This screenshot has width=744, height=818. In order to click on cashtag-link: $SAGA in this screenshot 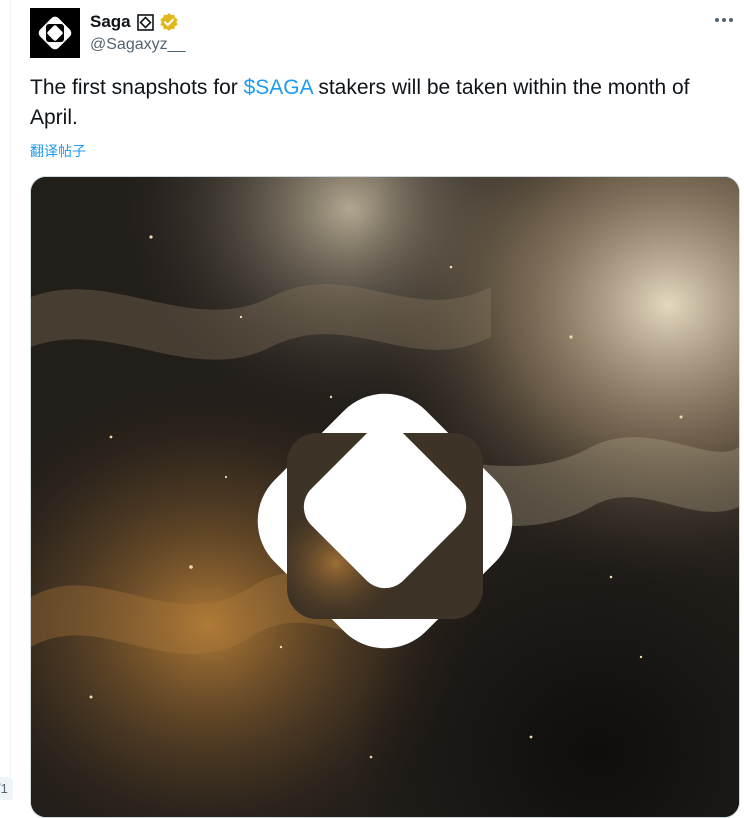, I will do `click(278, 87)`.